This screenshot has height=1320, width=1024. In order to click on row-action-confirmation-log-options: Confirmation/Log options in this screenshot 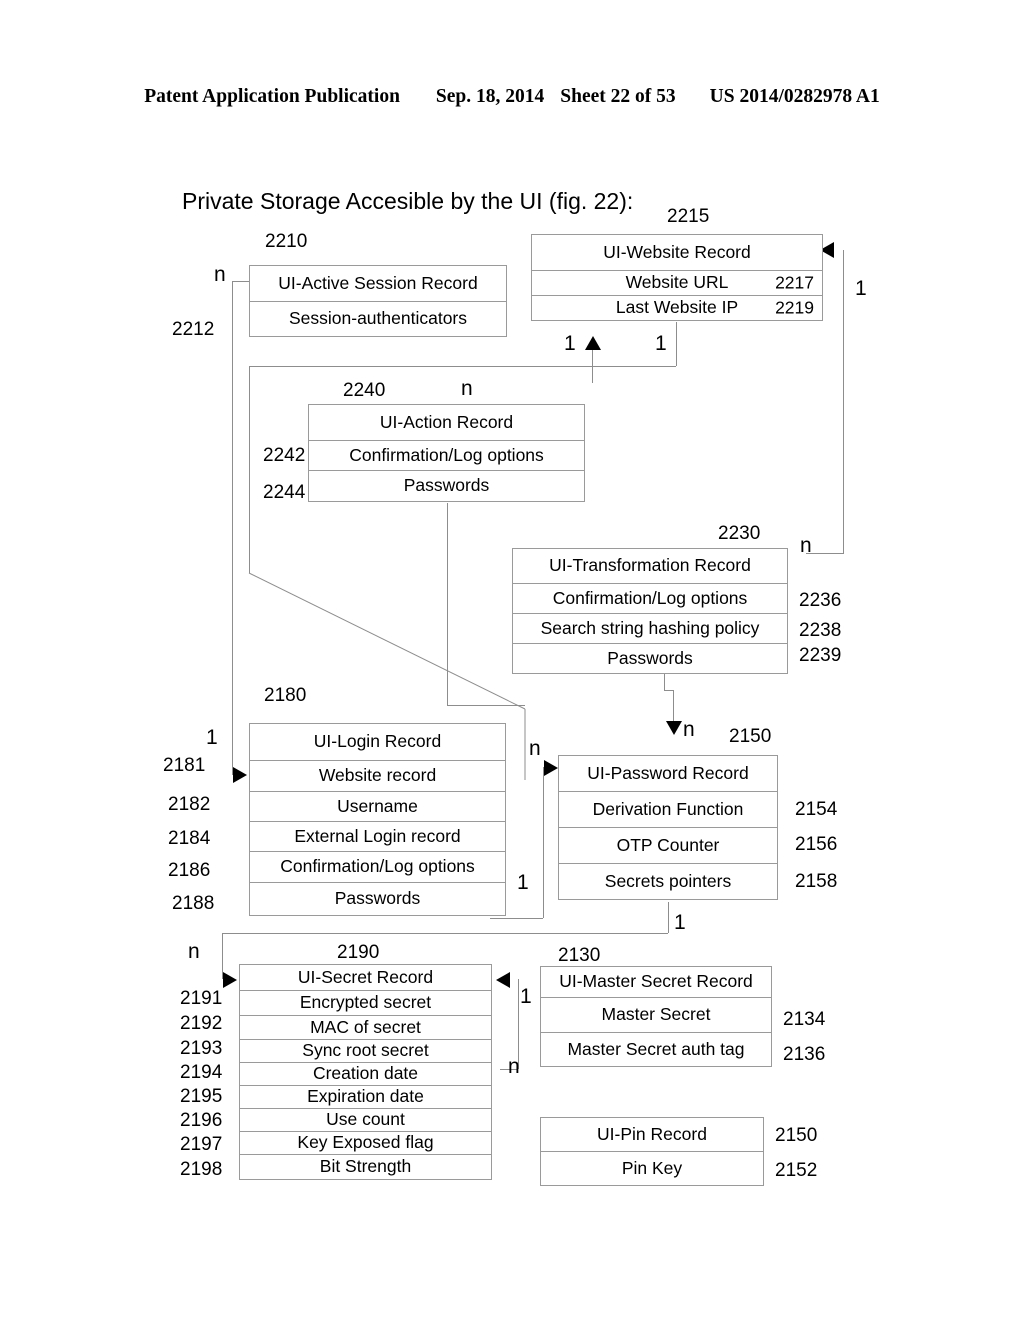, I will do `click(446, 455)`.